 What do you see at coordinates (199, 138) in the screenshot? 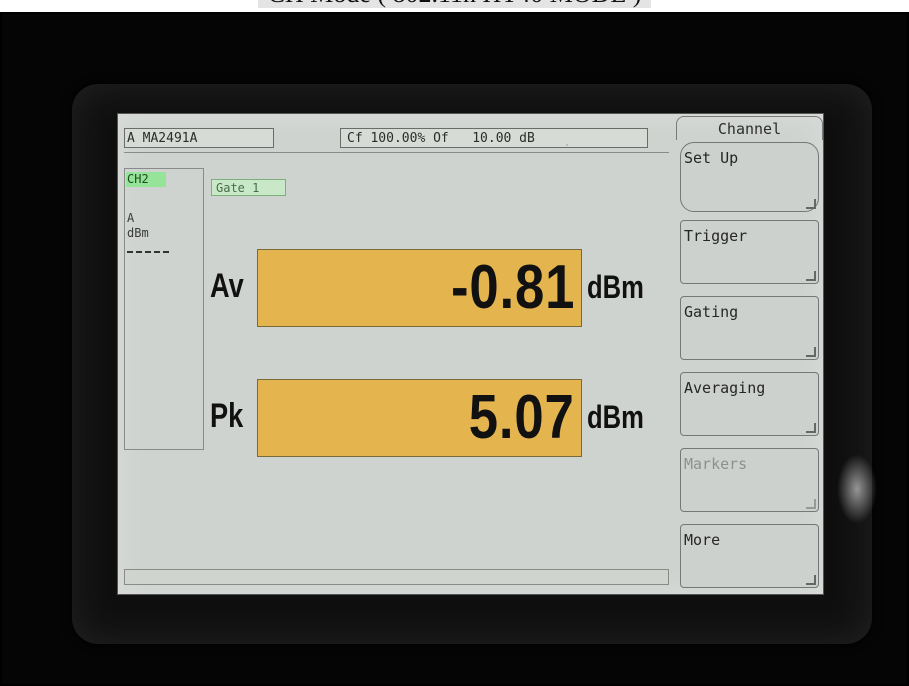
I see `sensor-model: A MA2491A` at bounding box center [199, 138].